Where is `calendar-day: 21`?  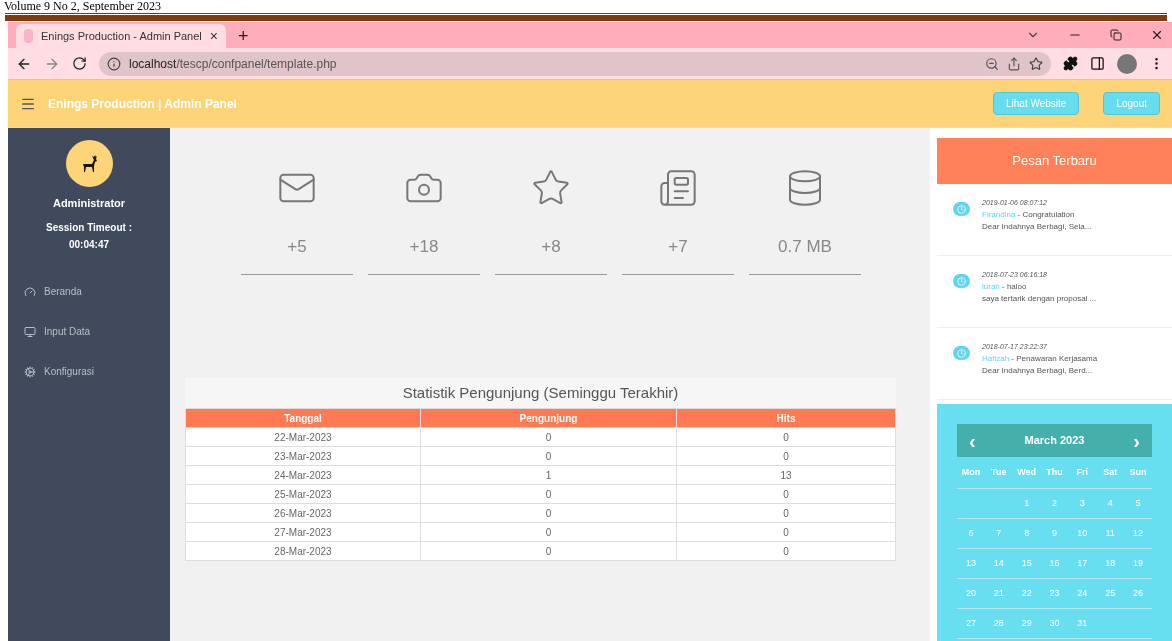
calendar-day: 21 is located at coordinates (998, 593).